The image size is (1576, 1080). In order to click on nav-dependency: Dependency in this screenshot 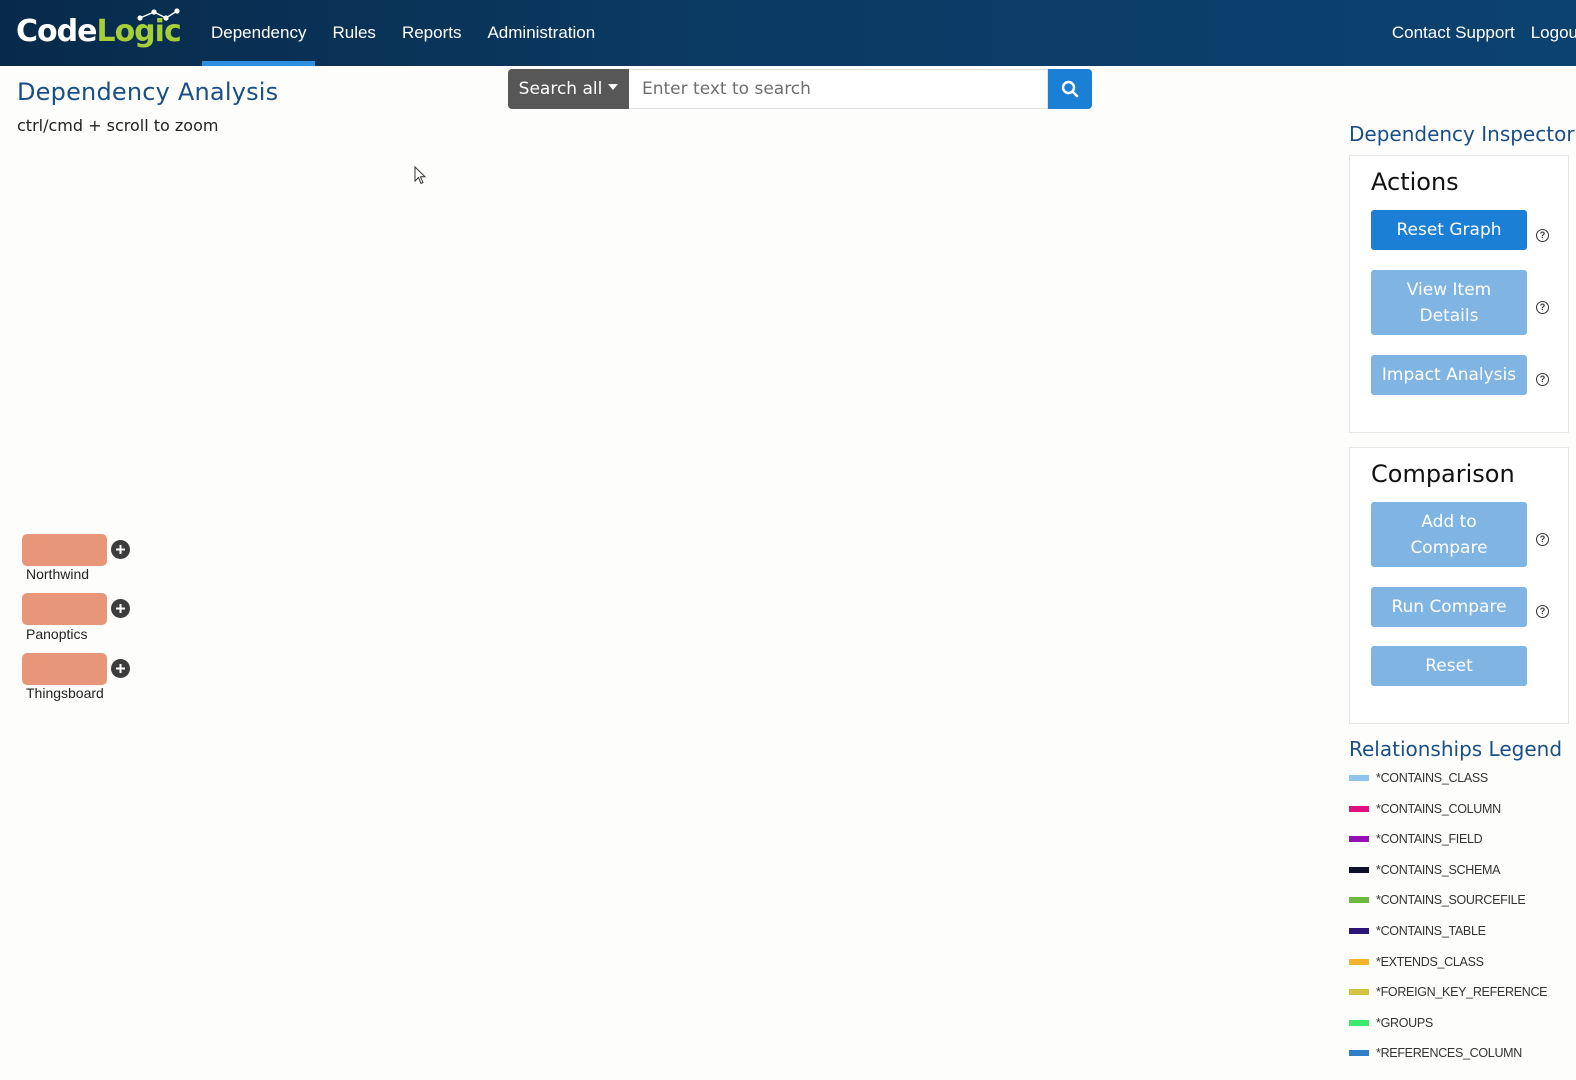, I will do `click(259, 33)`.